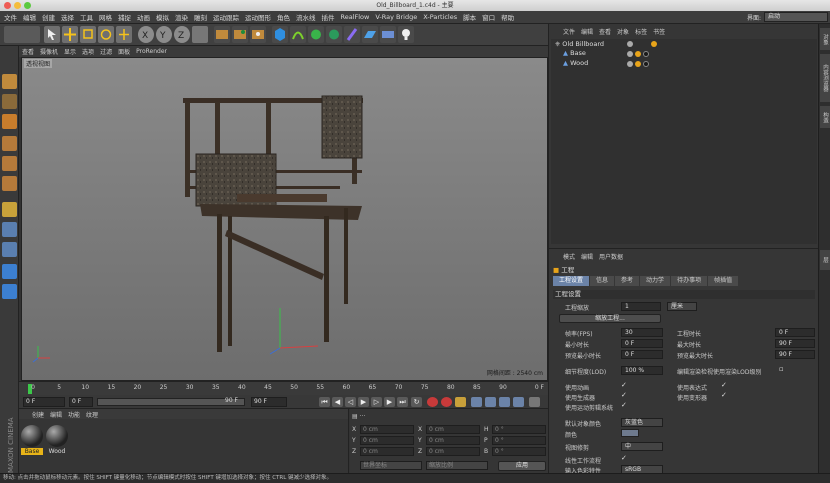  What do you see at coordinates (624, 385) in the screenshot?
I see `use-animation-checkbox: ✓` at bounding box center [624, 385].